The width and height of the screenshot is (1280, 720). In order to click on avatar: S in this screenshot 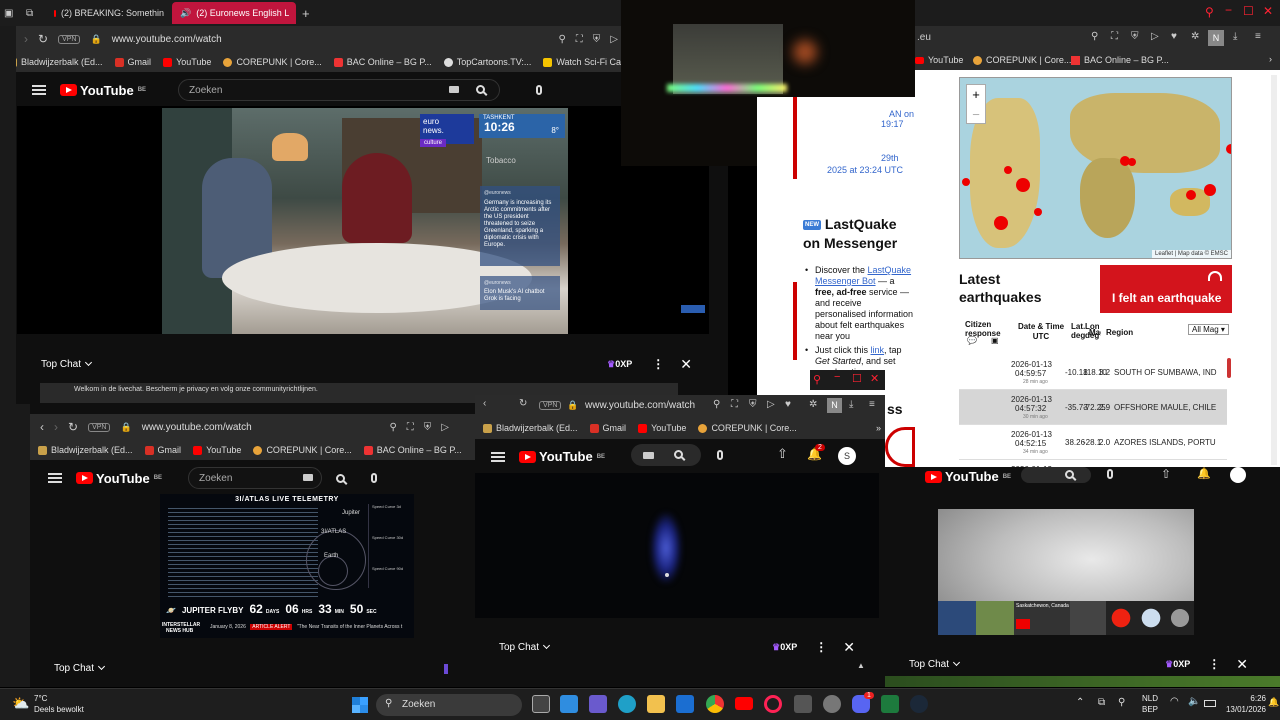, I will do `click(847, 456)`.